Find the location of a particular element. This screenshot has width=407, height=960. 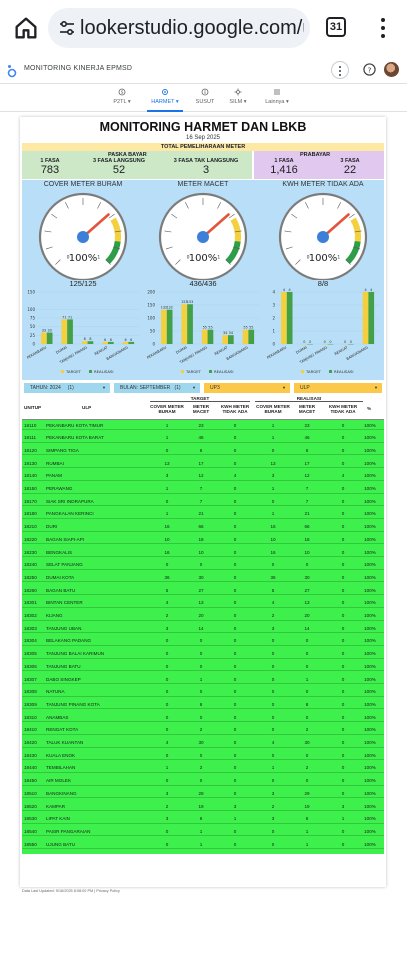

table-row: 18303 TANJUNG UBAN 3 14 0 3 14 0 100% is located at coordinates (203, 628).